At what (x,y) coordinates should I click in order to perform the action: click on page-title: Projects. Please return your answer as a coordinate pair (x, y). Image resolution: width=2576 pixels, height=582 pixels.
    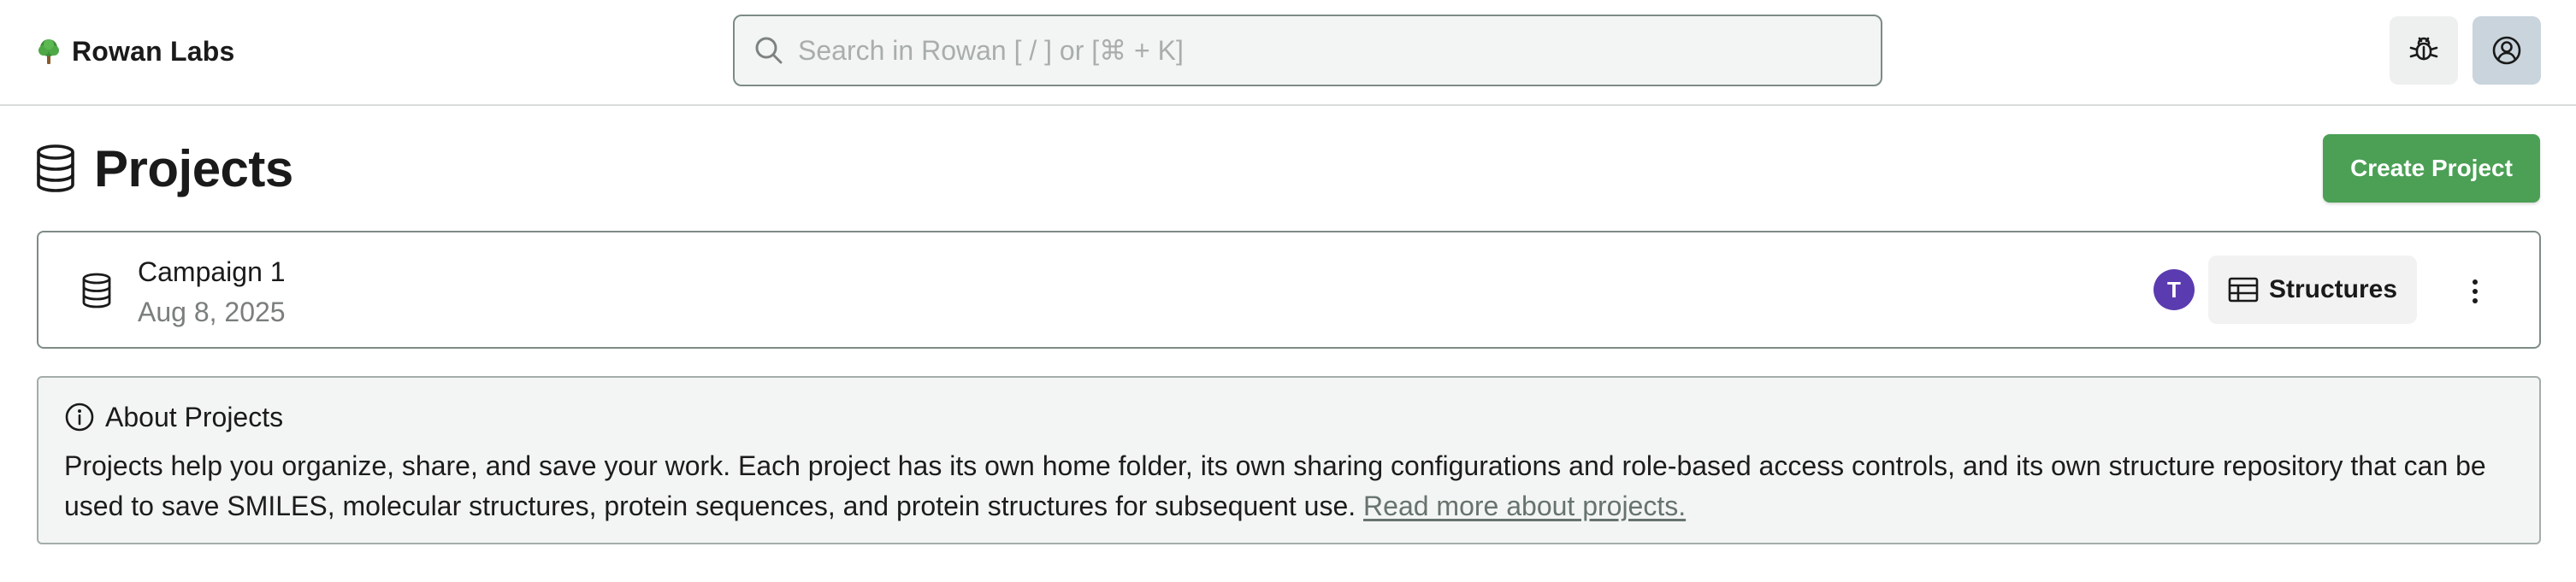
    Looking at the image, I should click on (193, 168).